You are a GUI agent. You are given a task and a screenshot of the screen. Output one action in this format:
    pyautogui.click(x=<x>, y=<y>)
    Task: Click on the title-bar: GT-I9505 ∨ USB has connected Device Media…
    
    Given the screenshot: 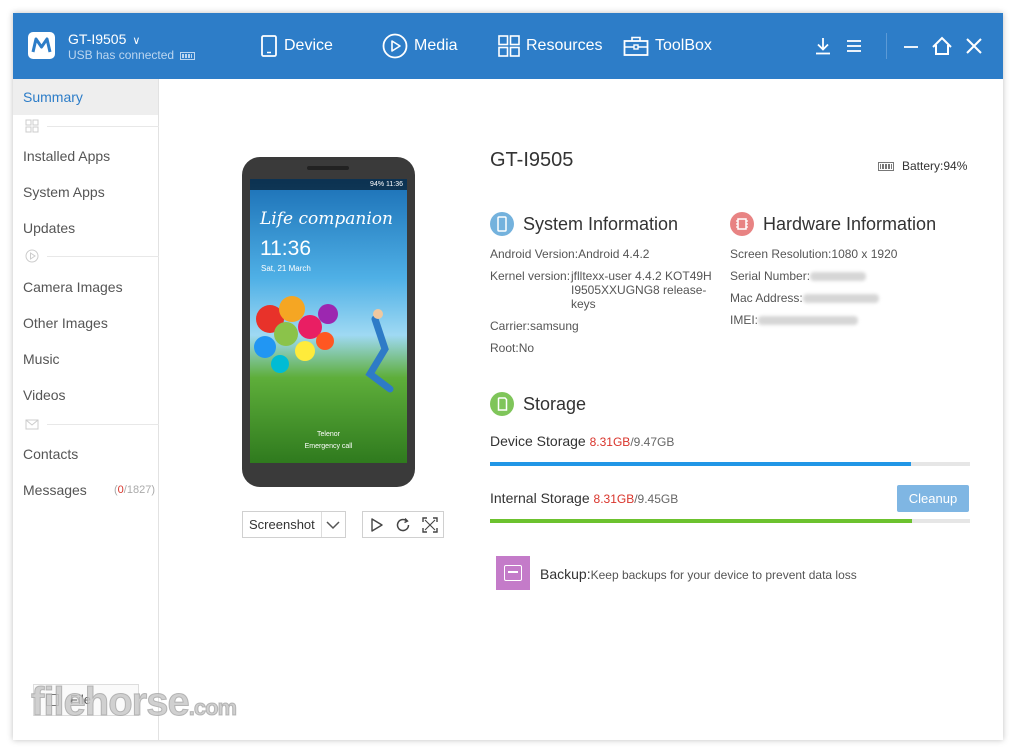 What is the action you would take?
    pyautogui.click(x=508, y=46)
    